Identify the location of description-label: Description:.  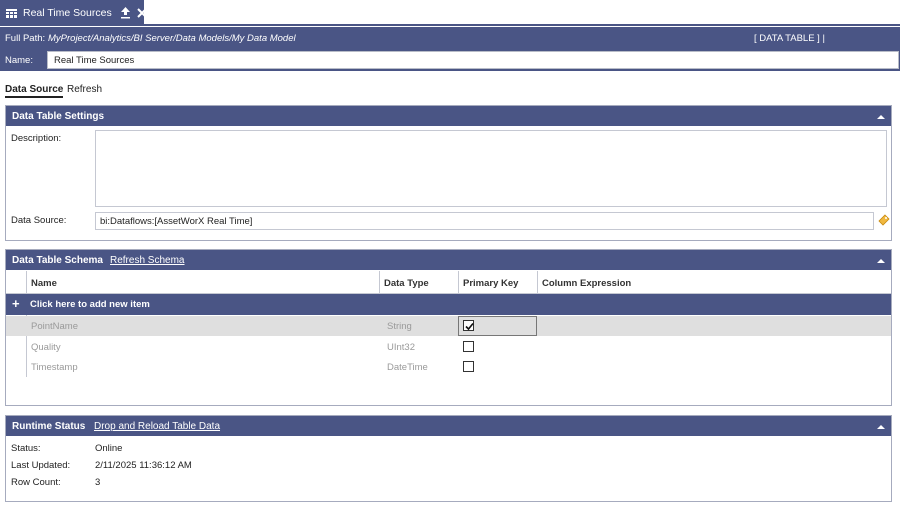
(36, 138).